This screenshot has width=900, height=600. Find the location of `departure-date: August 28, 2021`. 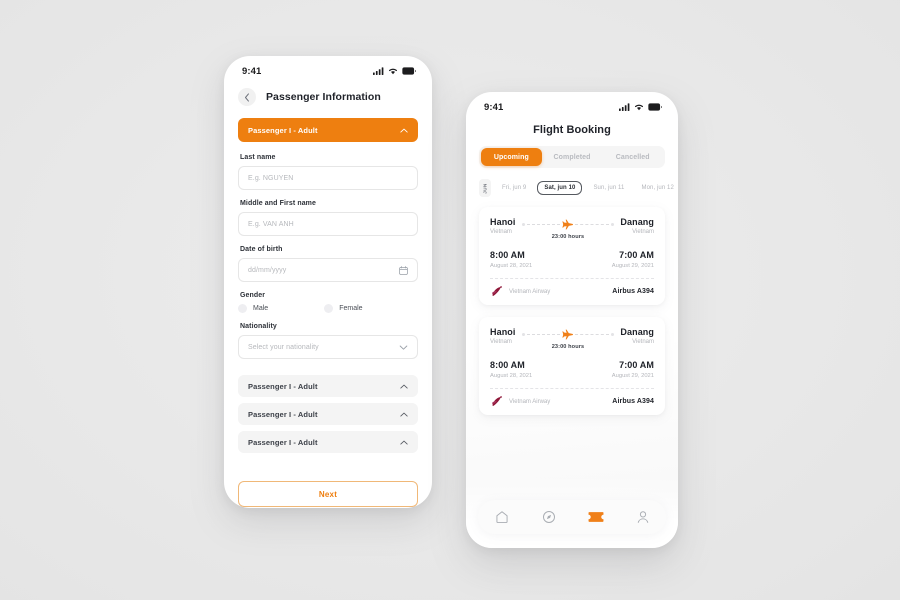

departure-date: August 28, 2021 is located at coordinates (511, 266).